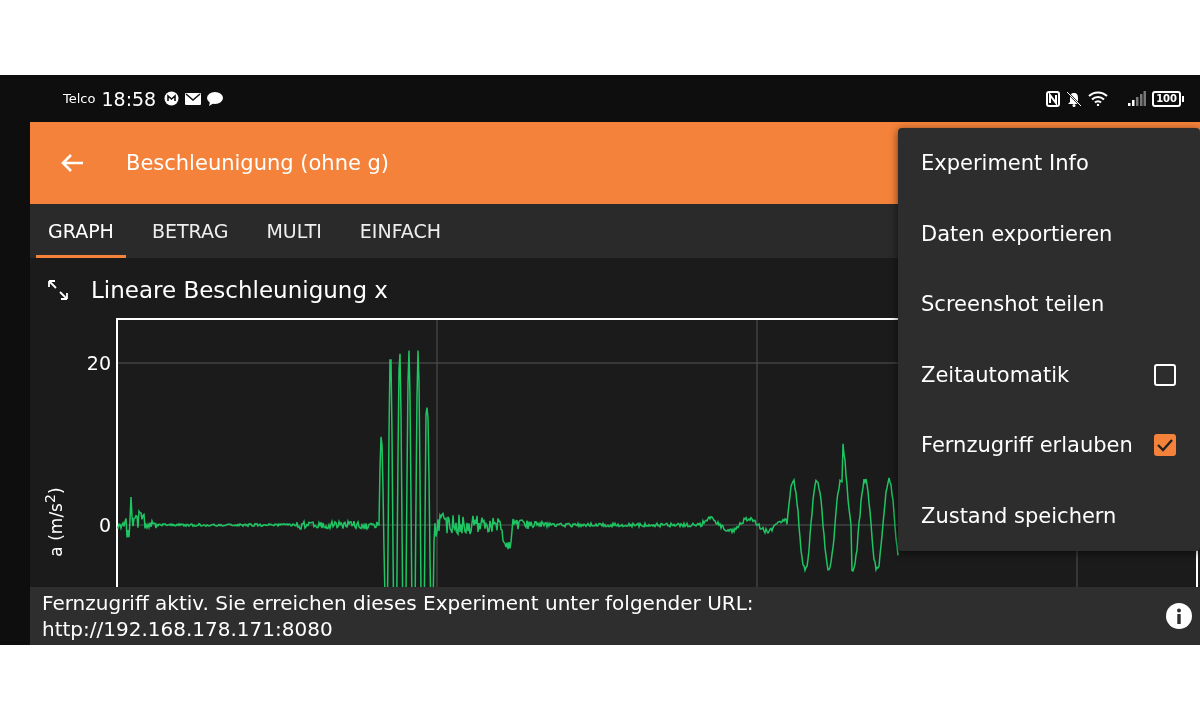 This screenshot has height=720, width=1200. What do you see at coordinates (72, 163) in the screenshot?
I see `back-arrow-icon` at bounding box center [72, 163].